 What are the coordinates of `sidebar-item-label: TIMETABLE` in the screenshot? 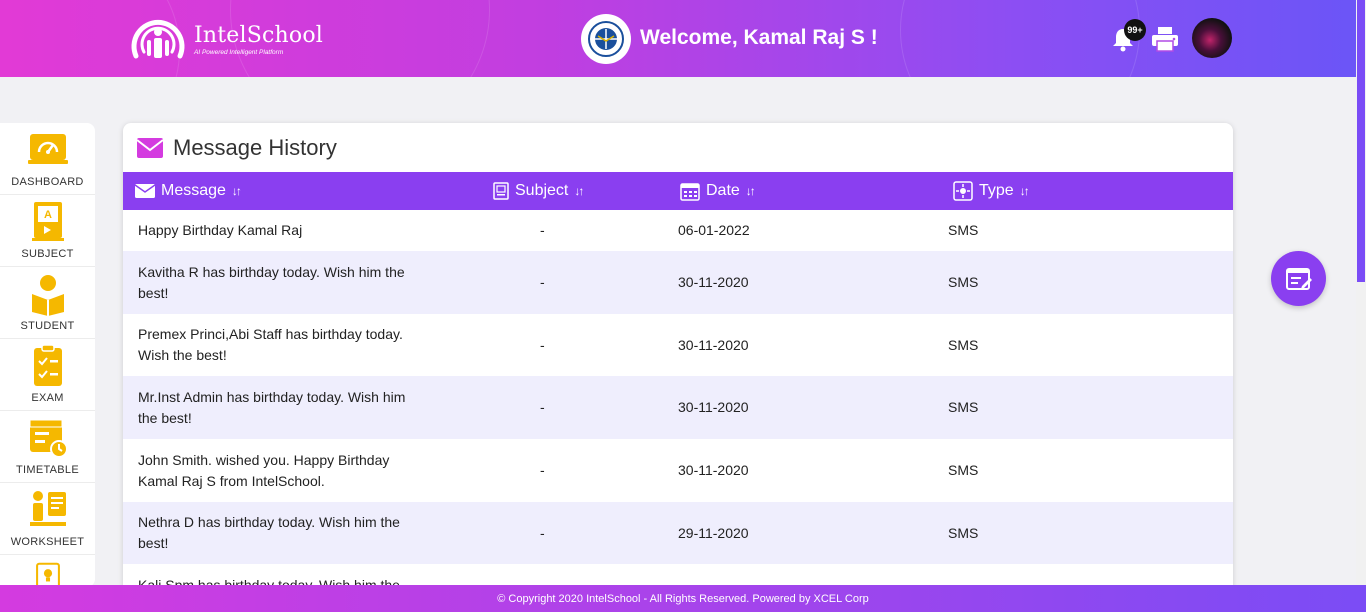 It's located at (47, 470).